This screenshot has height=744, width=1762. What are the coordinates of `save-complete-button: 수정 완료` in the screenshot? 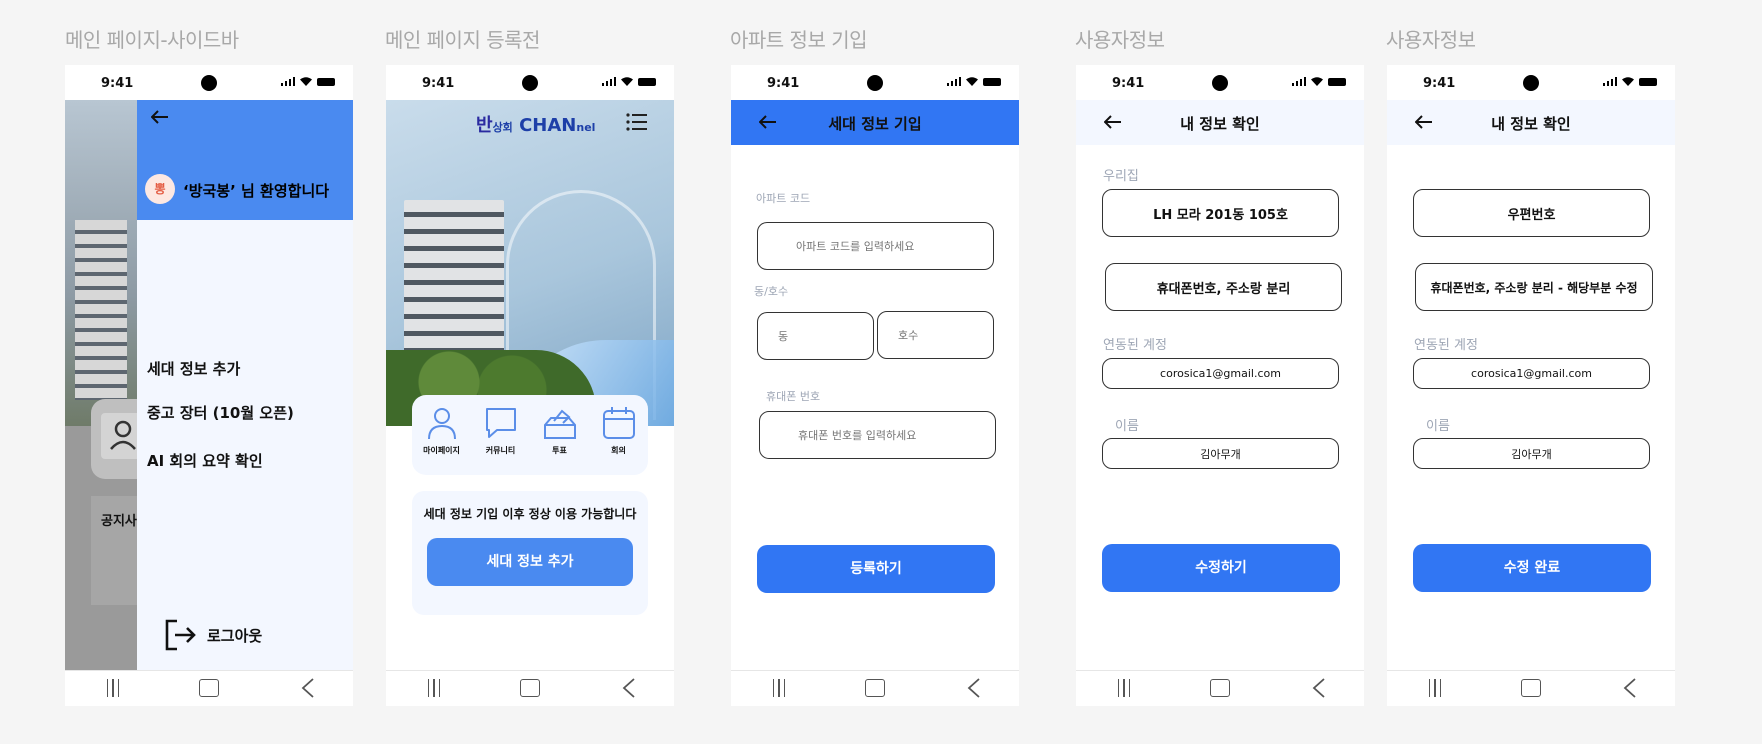 It's located at (1532, 568).